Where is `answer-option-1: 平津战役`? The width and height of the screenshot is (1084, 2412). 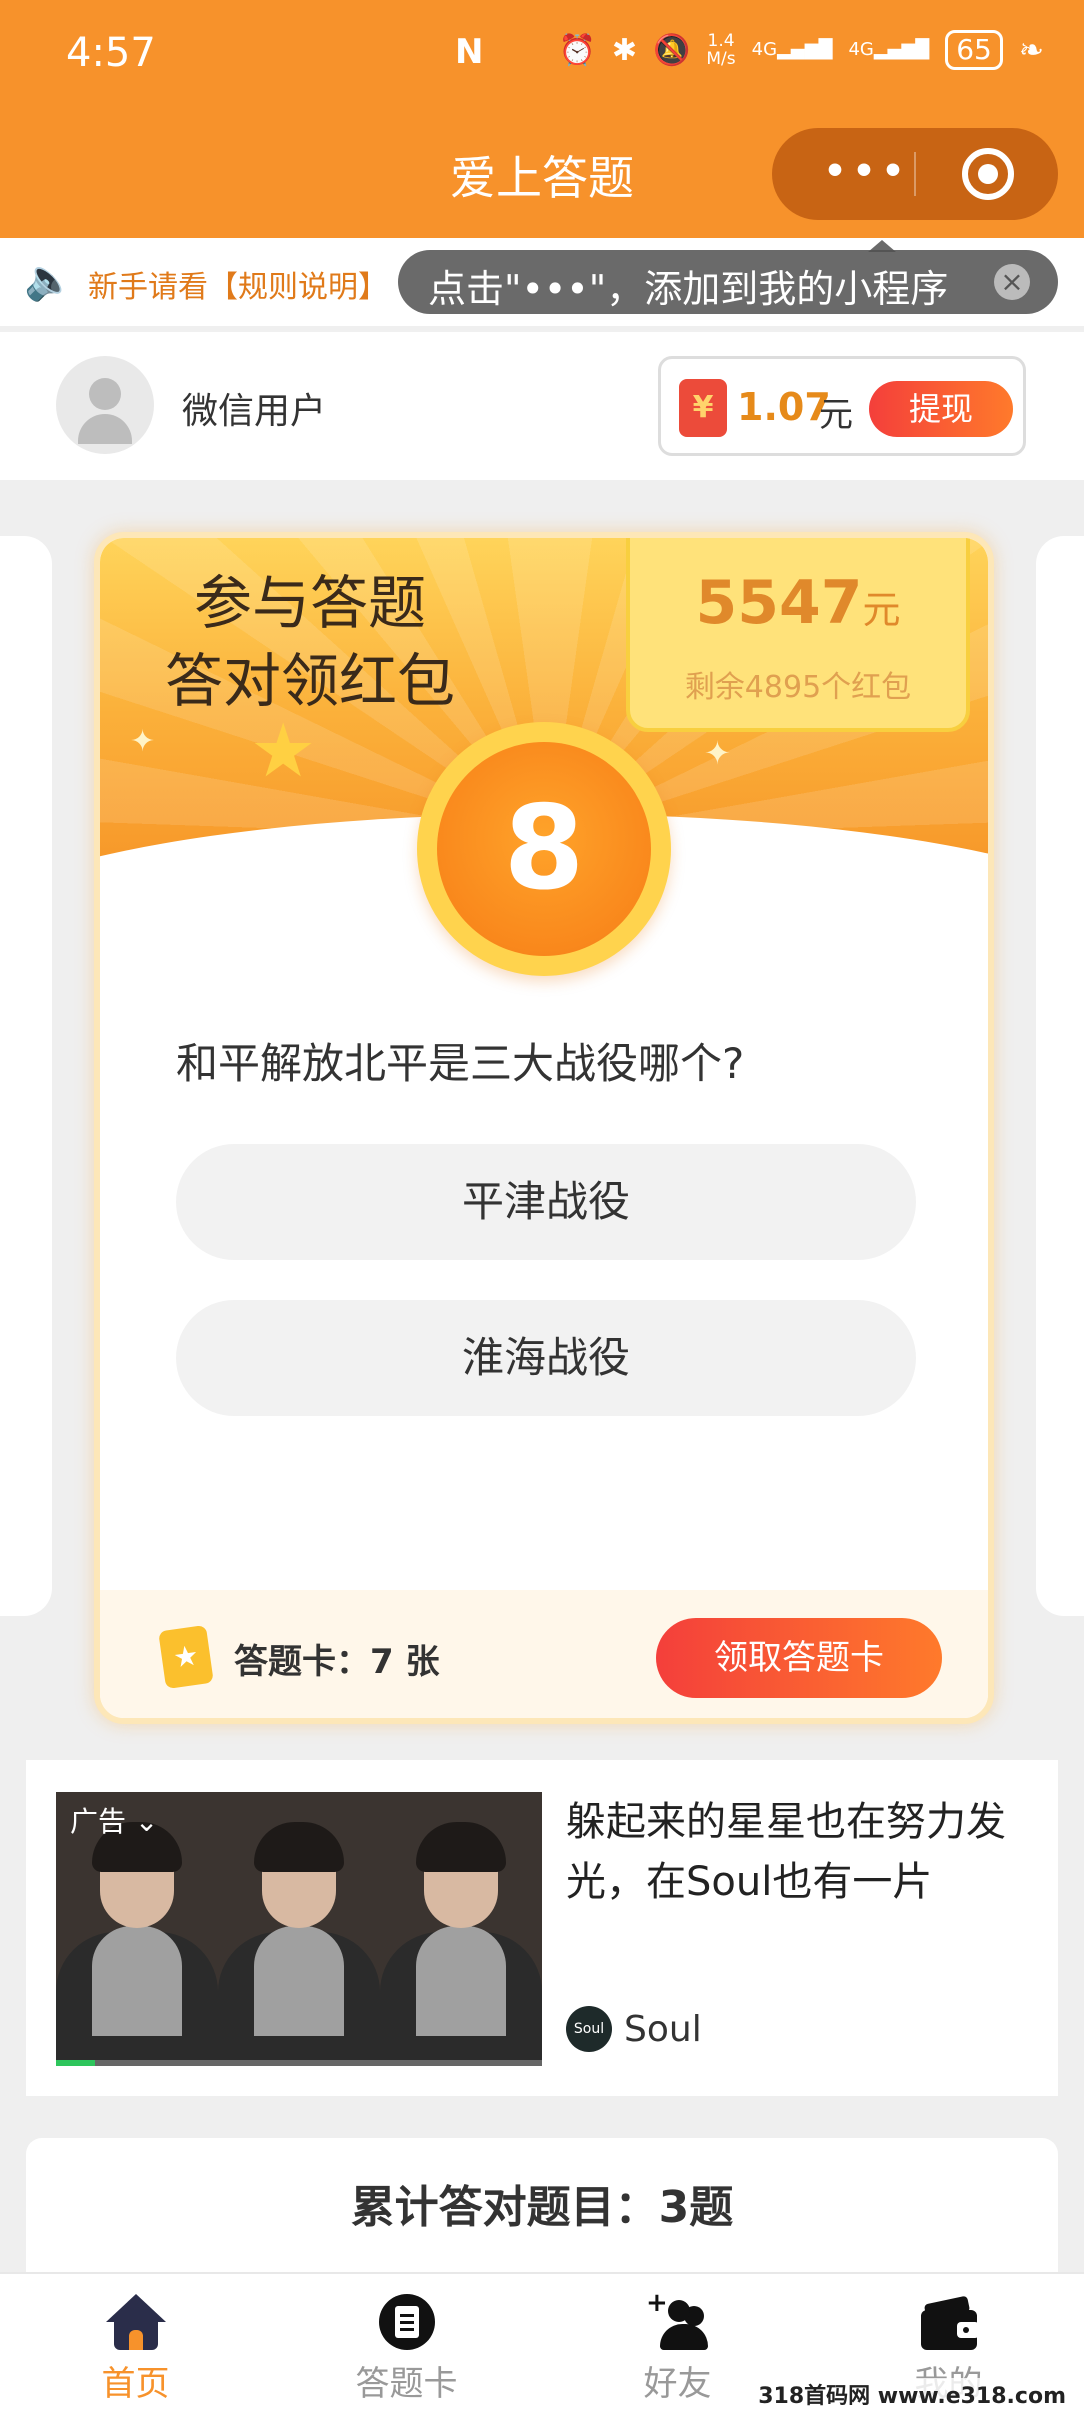
answer-option-1: 平津战役 is located at coordinates (546, 1202).